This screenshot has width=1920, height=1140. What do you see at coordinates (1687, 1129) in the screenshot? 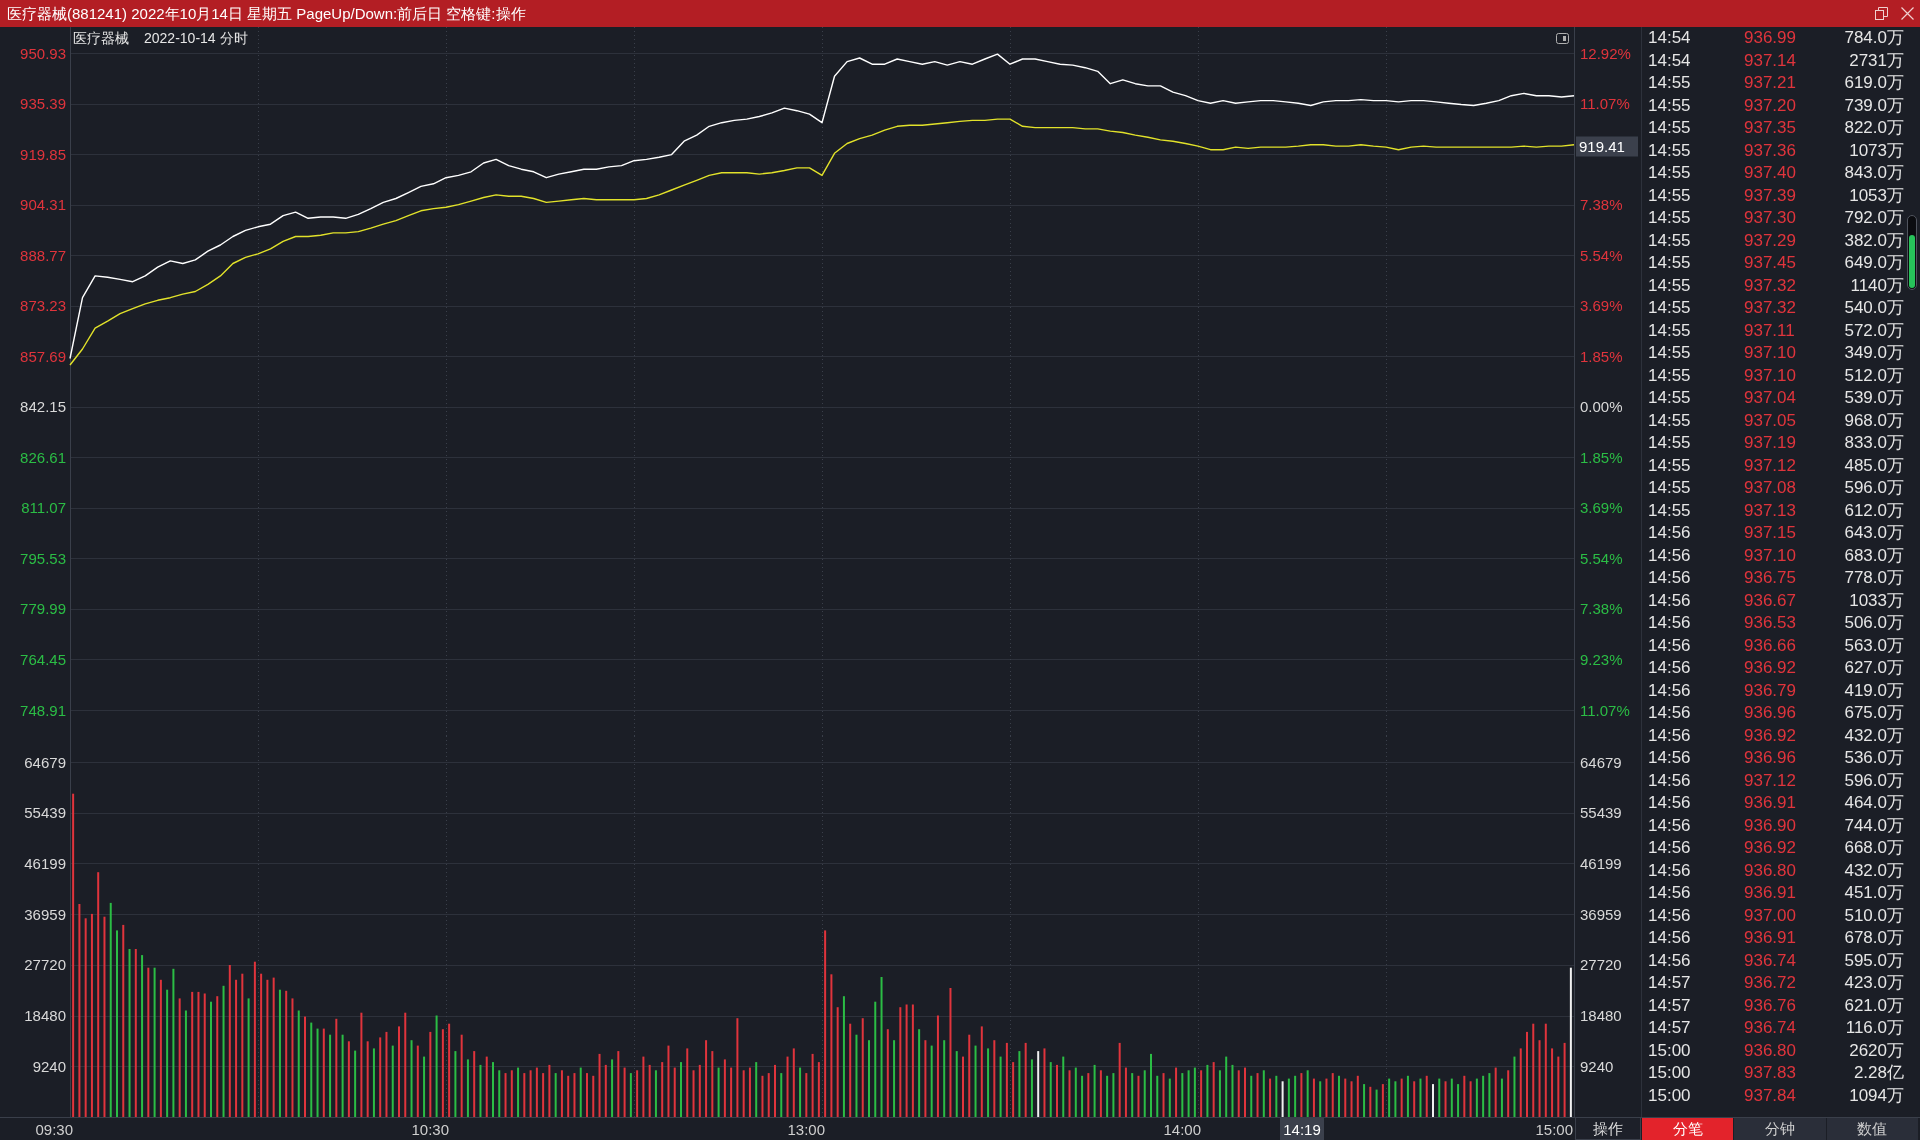
I see `view-tab: 分笔` at bounding box center [1687, 1129].